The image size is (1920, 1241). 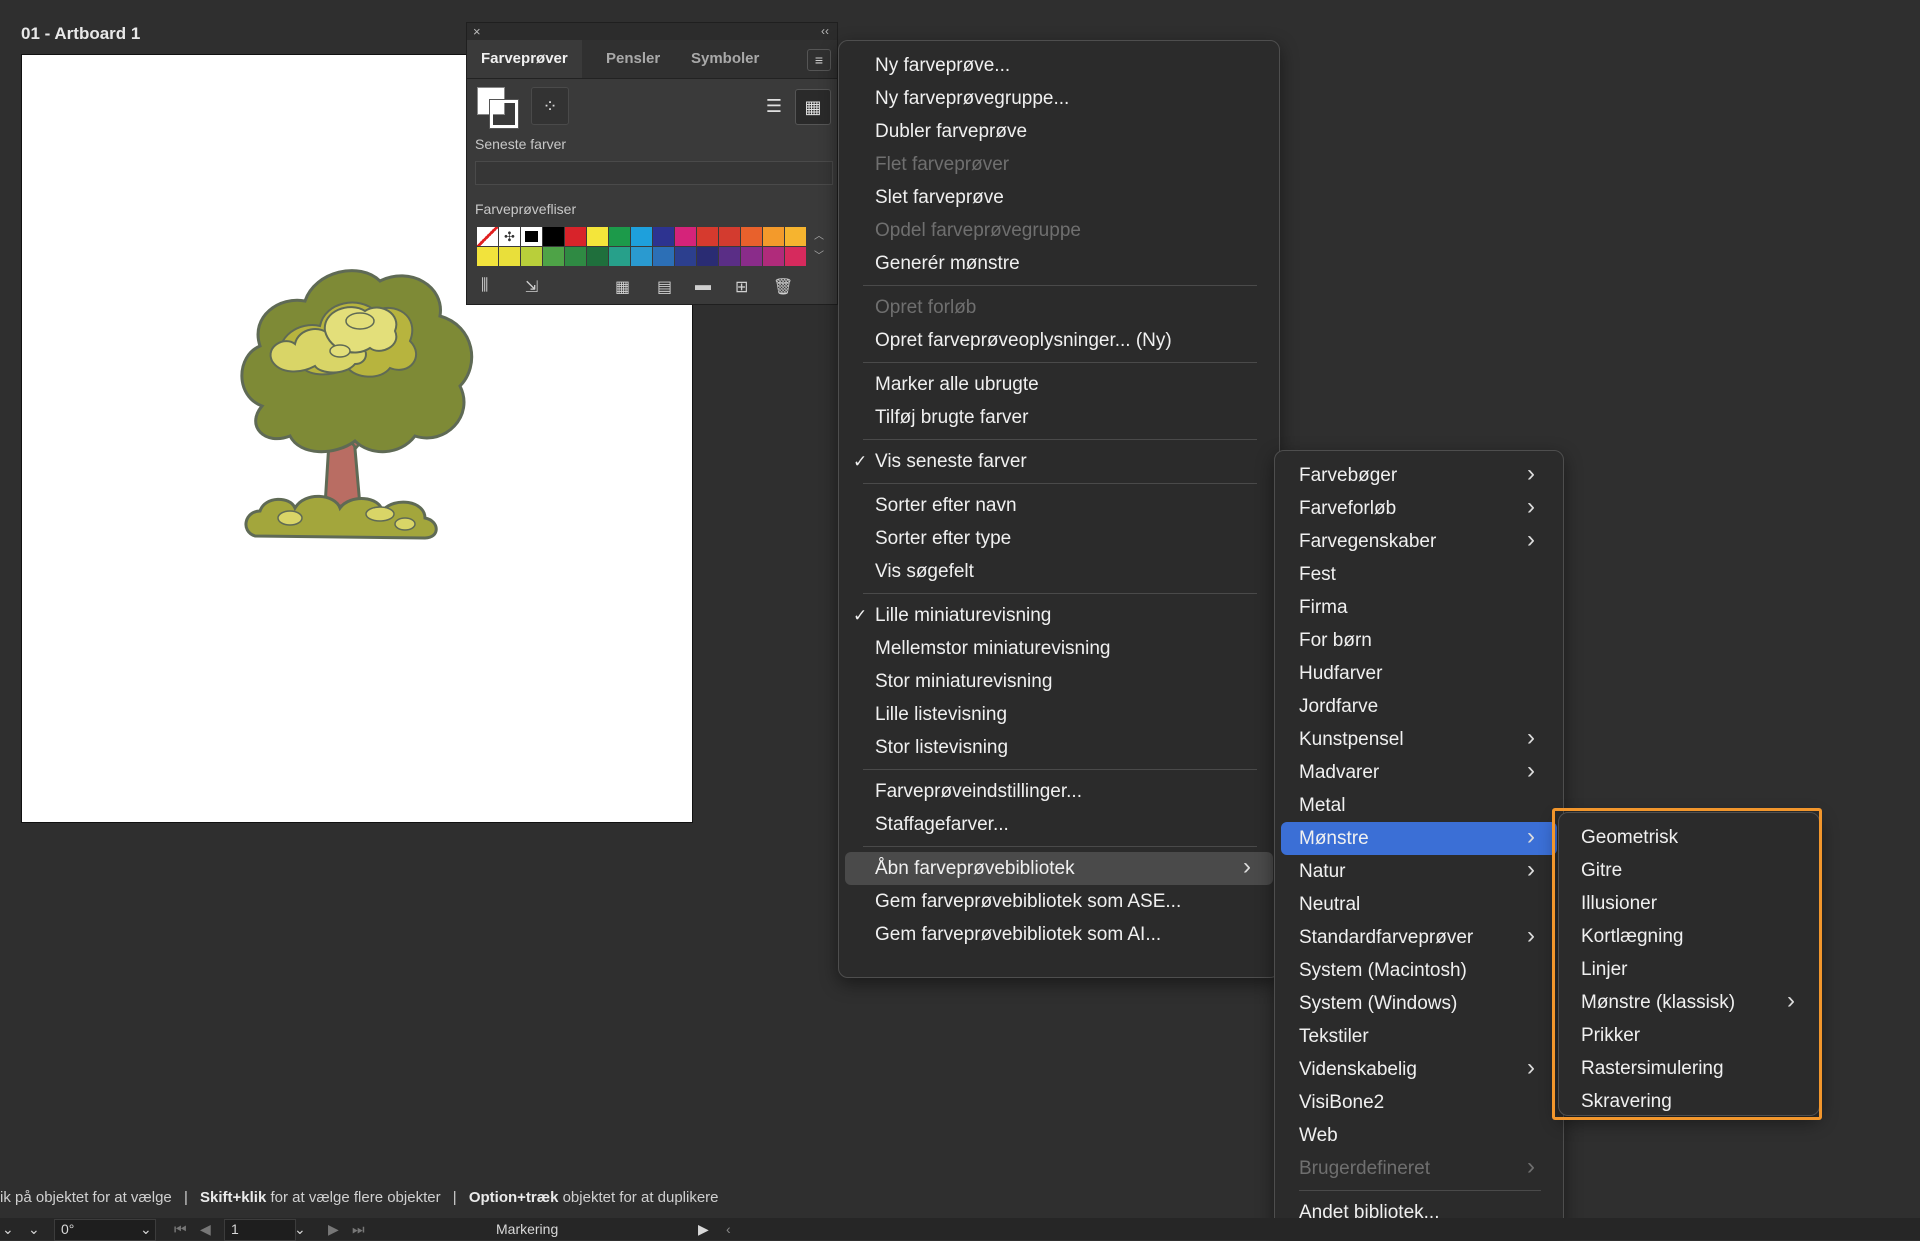 What do you see at coordinates (1626, 1101) in the screenshot?
I see `patterns-menu-item-8: Skravering` at bounding box center [1626, 1101].